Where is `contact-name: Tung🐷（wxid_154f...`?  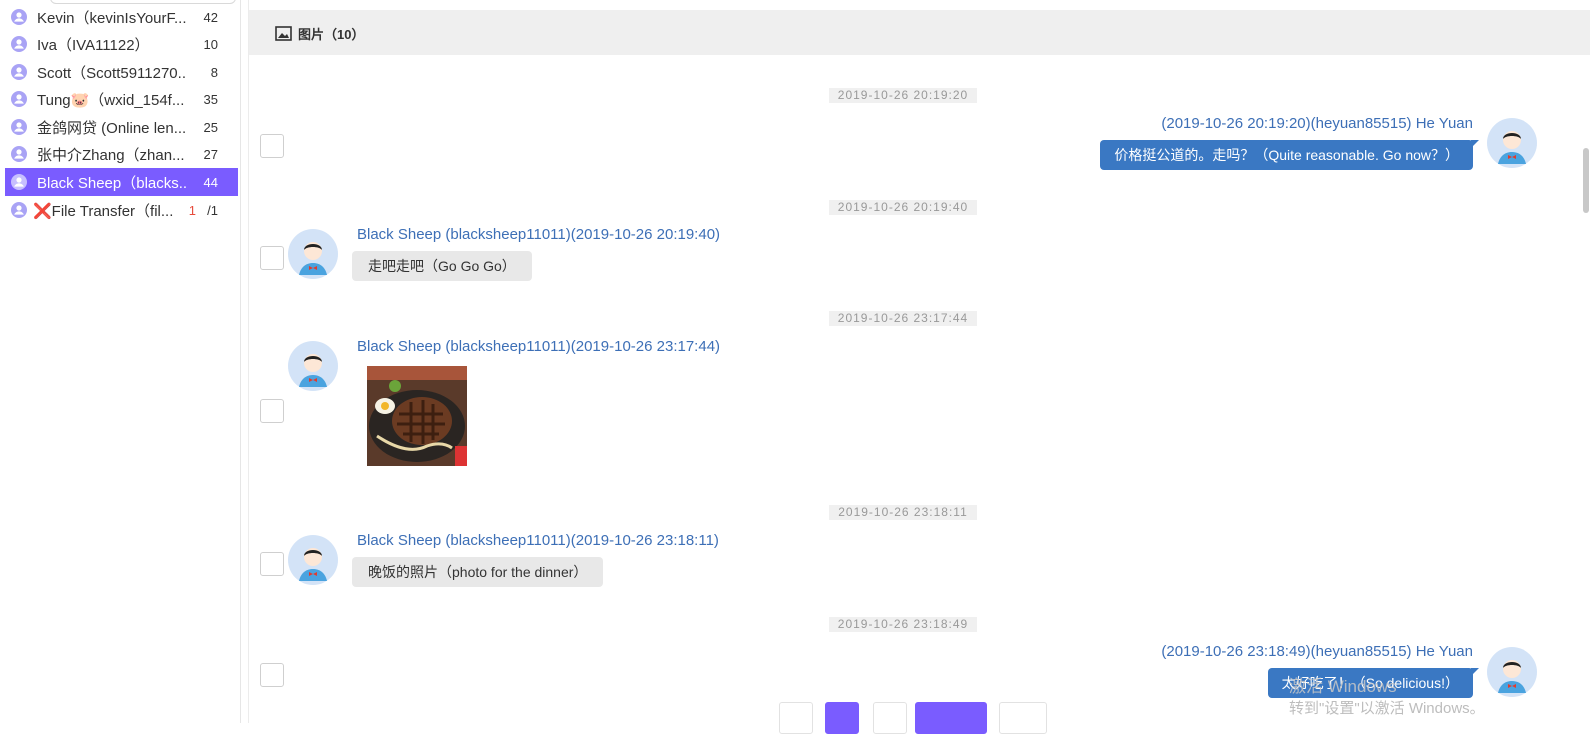
contact-name: Tung🐷（wxid_154f... is located at coordinates (111, 100).